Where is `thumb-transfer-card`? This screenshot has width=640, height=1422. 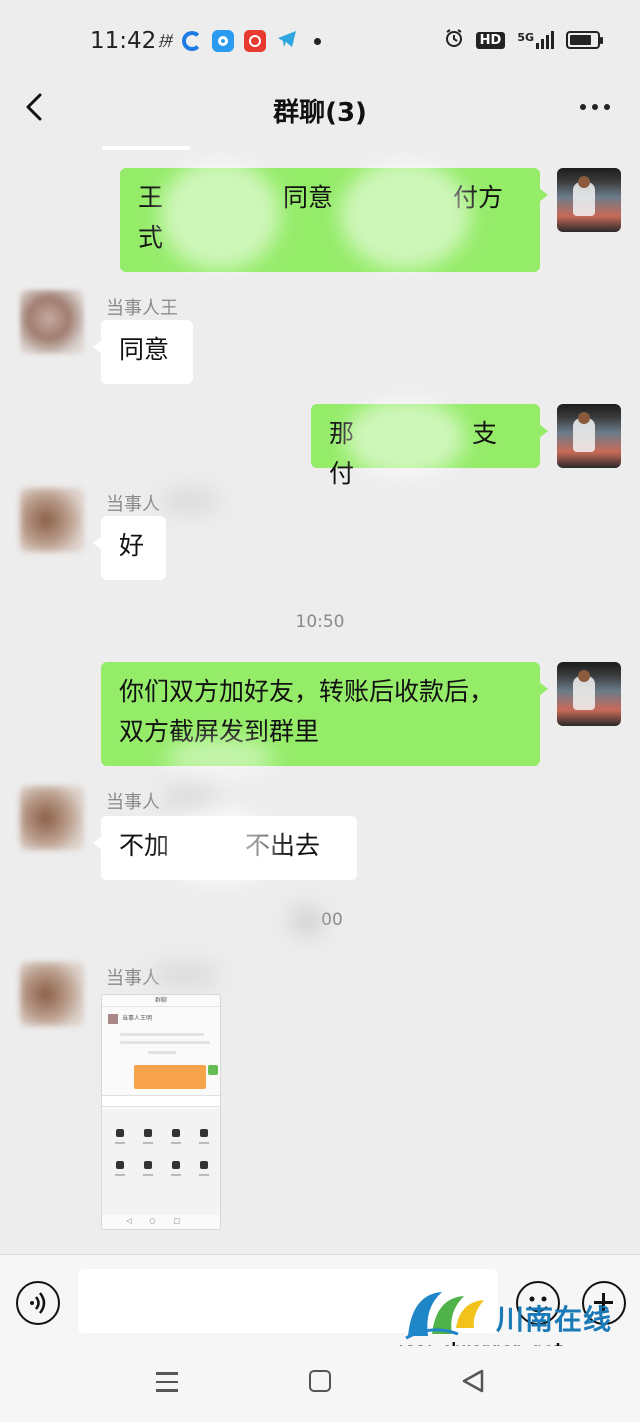
thumb-transfer-card is located at coordinates (170, 1077).